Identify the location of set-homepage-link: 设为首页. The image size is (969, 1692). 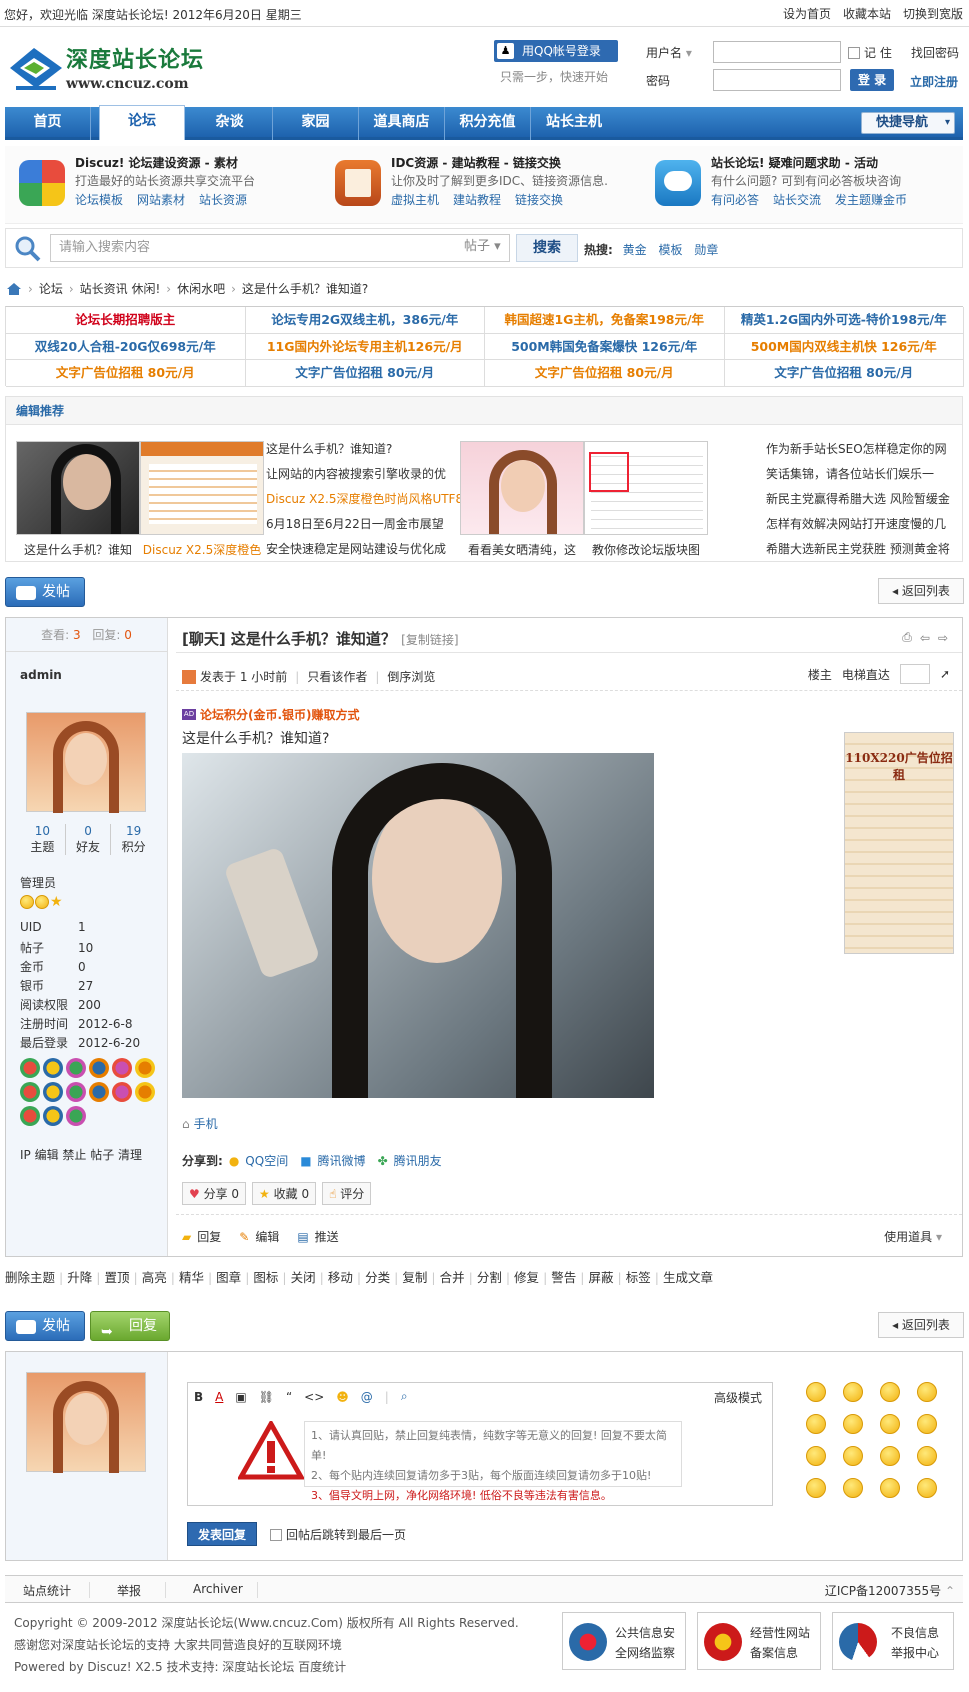
(807, 13).